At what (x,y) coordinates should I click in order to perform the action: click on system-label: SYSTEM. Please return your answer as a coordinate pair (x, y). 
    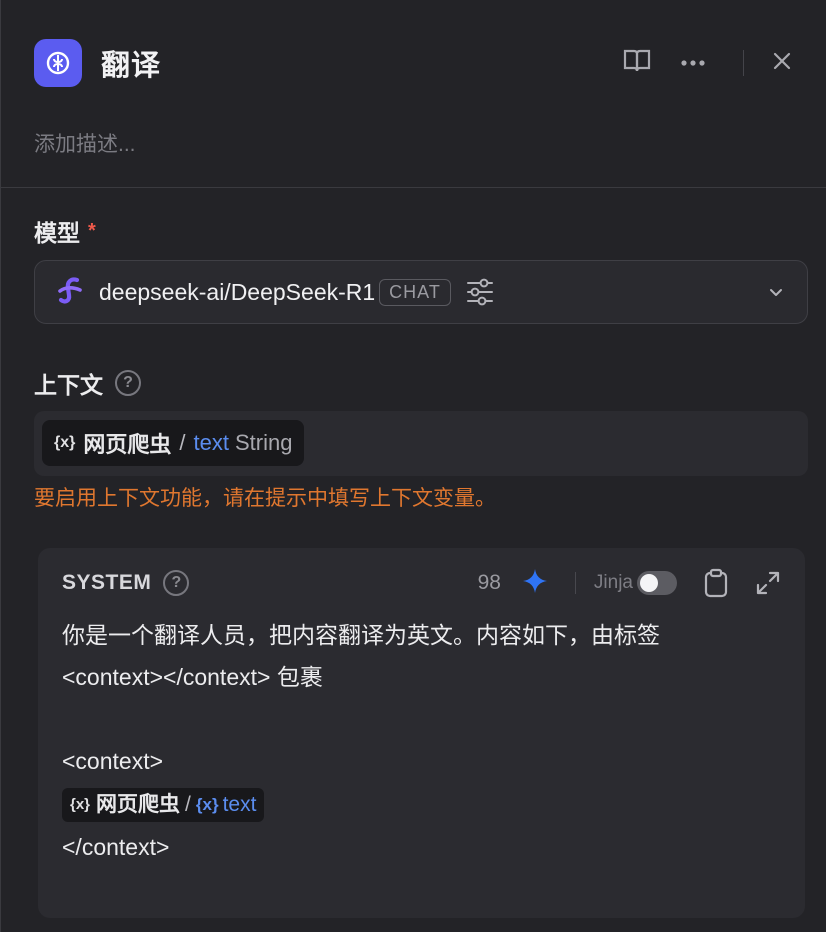
    Looking at the image, I should click on (107, 582).